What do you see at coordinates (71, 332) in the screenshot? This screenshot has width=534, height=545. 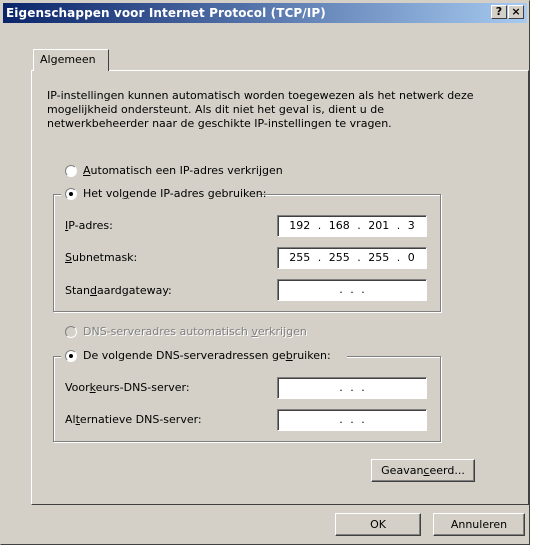 I see `dns-auto-radio` at bounding box center [71, 332].